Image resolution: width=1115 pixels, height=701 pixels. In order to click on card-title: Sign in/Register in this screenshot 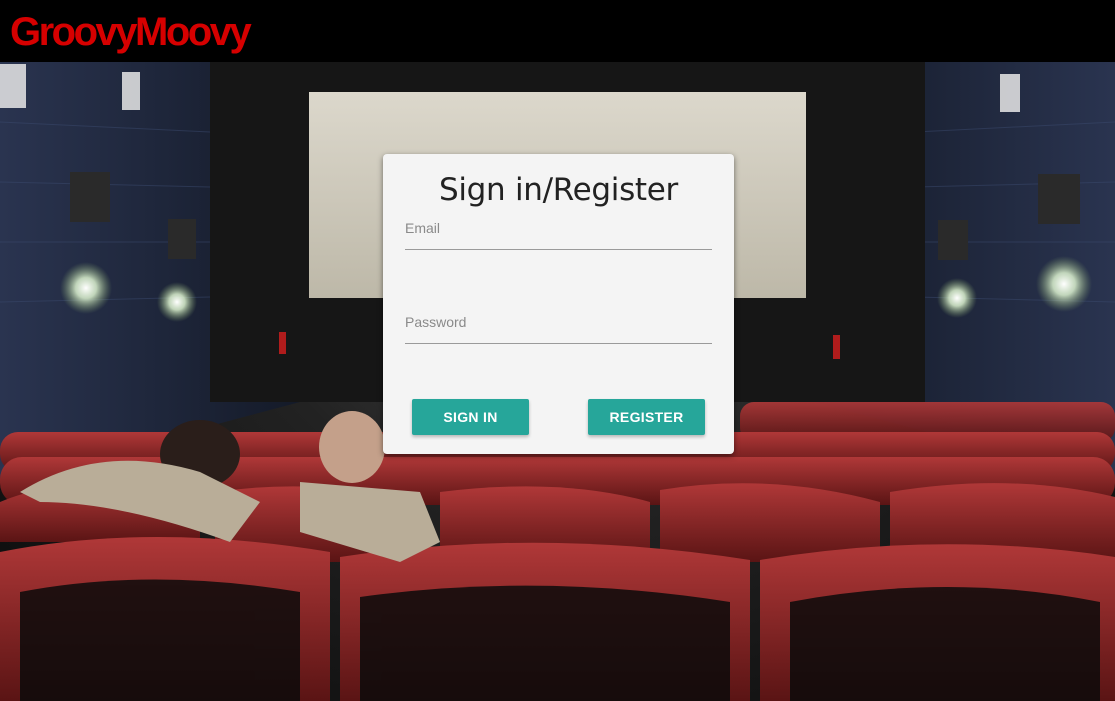, I will do `click(558, 190)`.